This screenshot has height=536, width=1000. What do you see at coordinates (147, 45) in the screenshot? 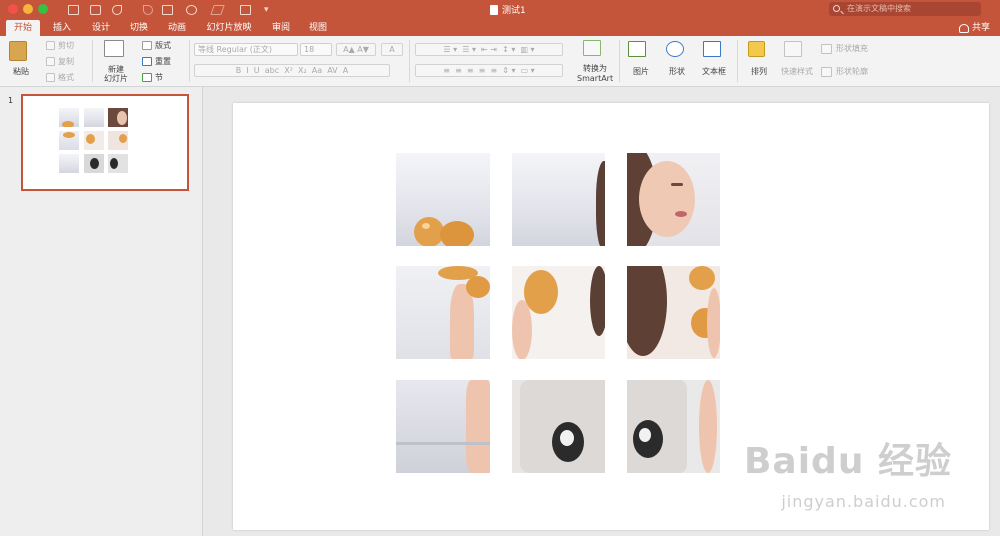
I see `layout-icon` at bounding box center [147, 45].